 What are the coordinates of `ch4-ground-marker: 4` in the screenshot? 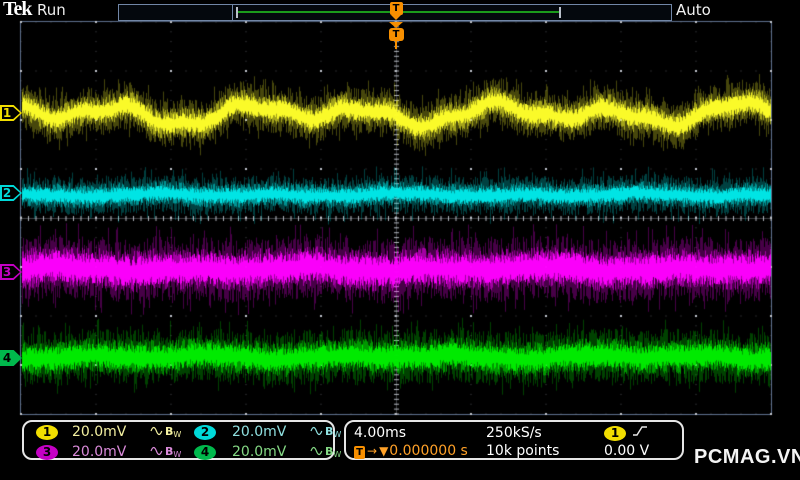 It's located at (11, 358).